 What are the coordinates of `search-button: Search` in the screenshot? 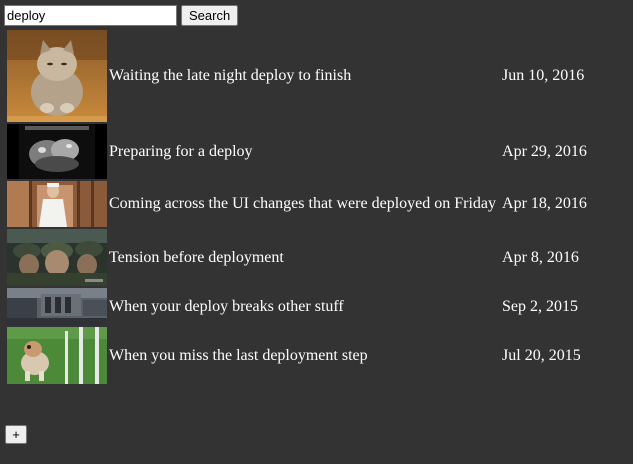 It's located at (210, 15).